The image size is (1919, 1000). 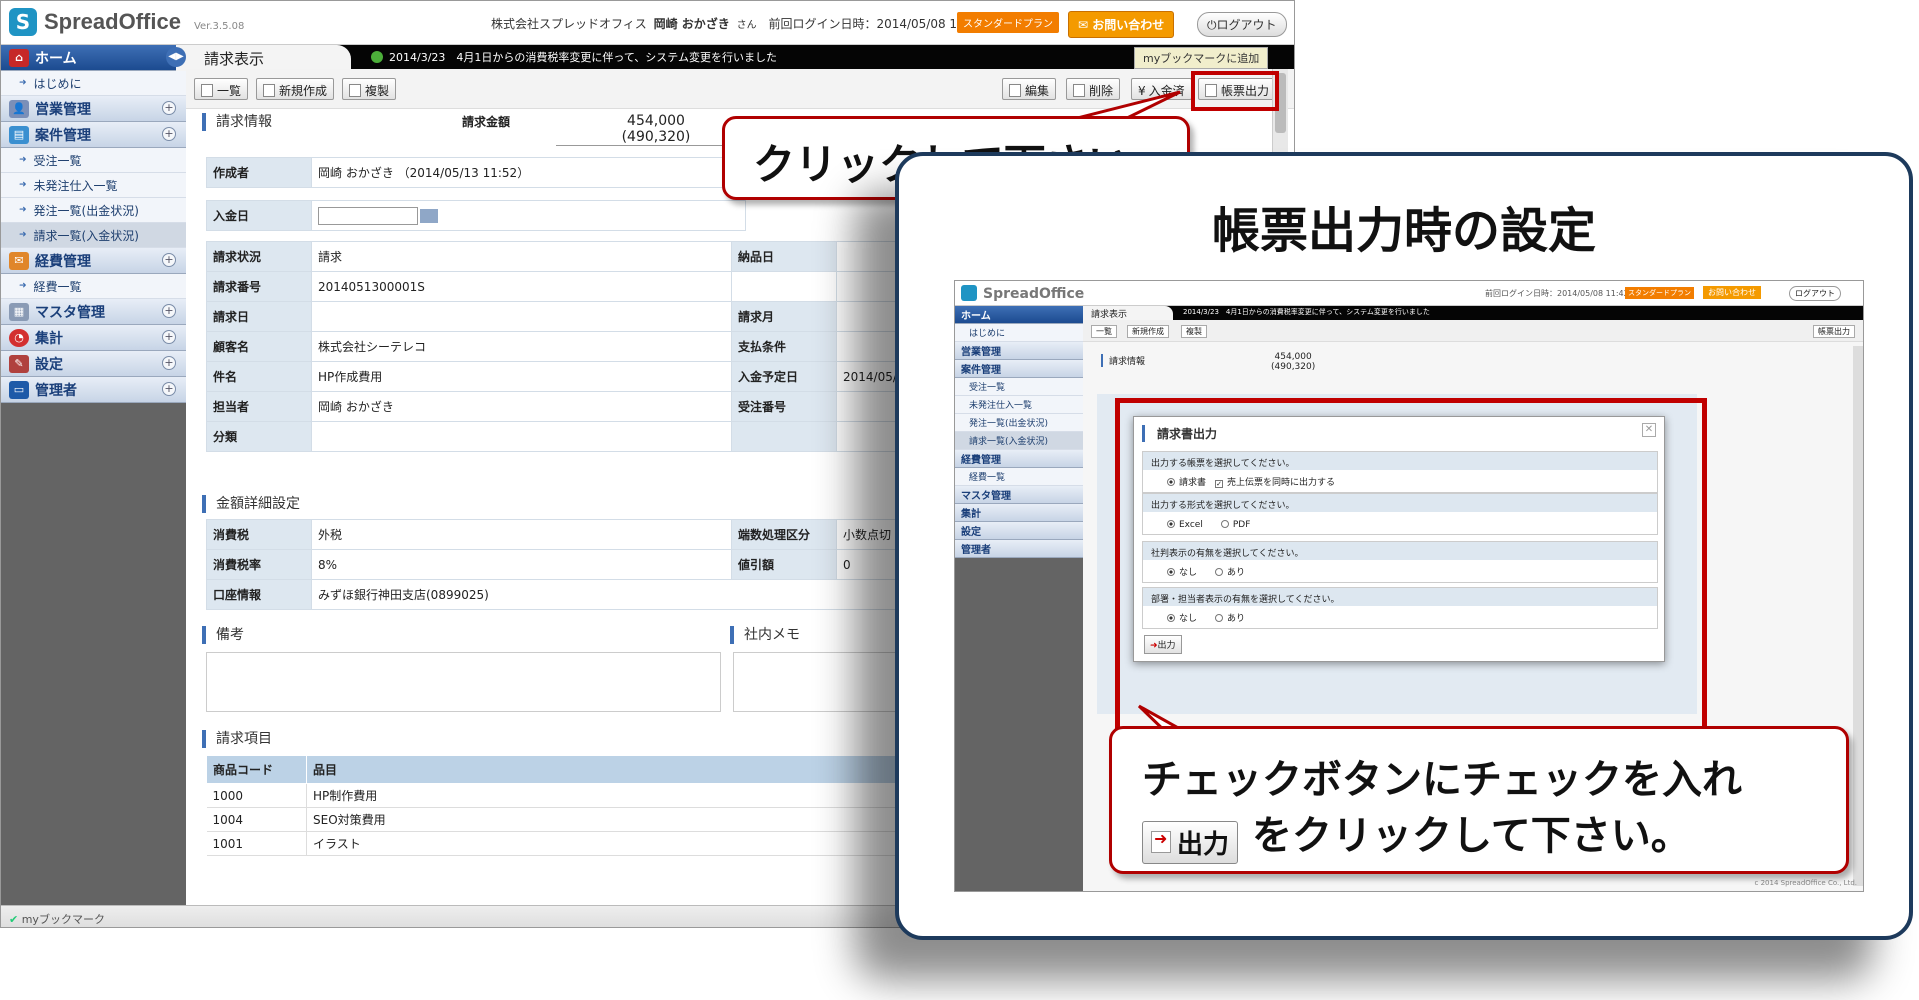 I want to click on sidebar-sub-unordered: 未発注仕入一覧, so click(x=93, y=185).